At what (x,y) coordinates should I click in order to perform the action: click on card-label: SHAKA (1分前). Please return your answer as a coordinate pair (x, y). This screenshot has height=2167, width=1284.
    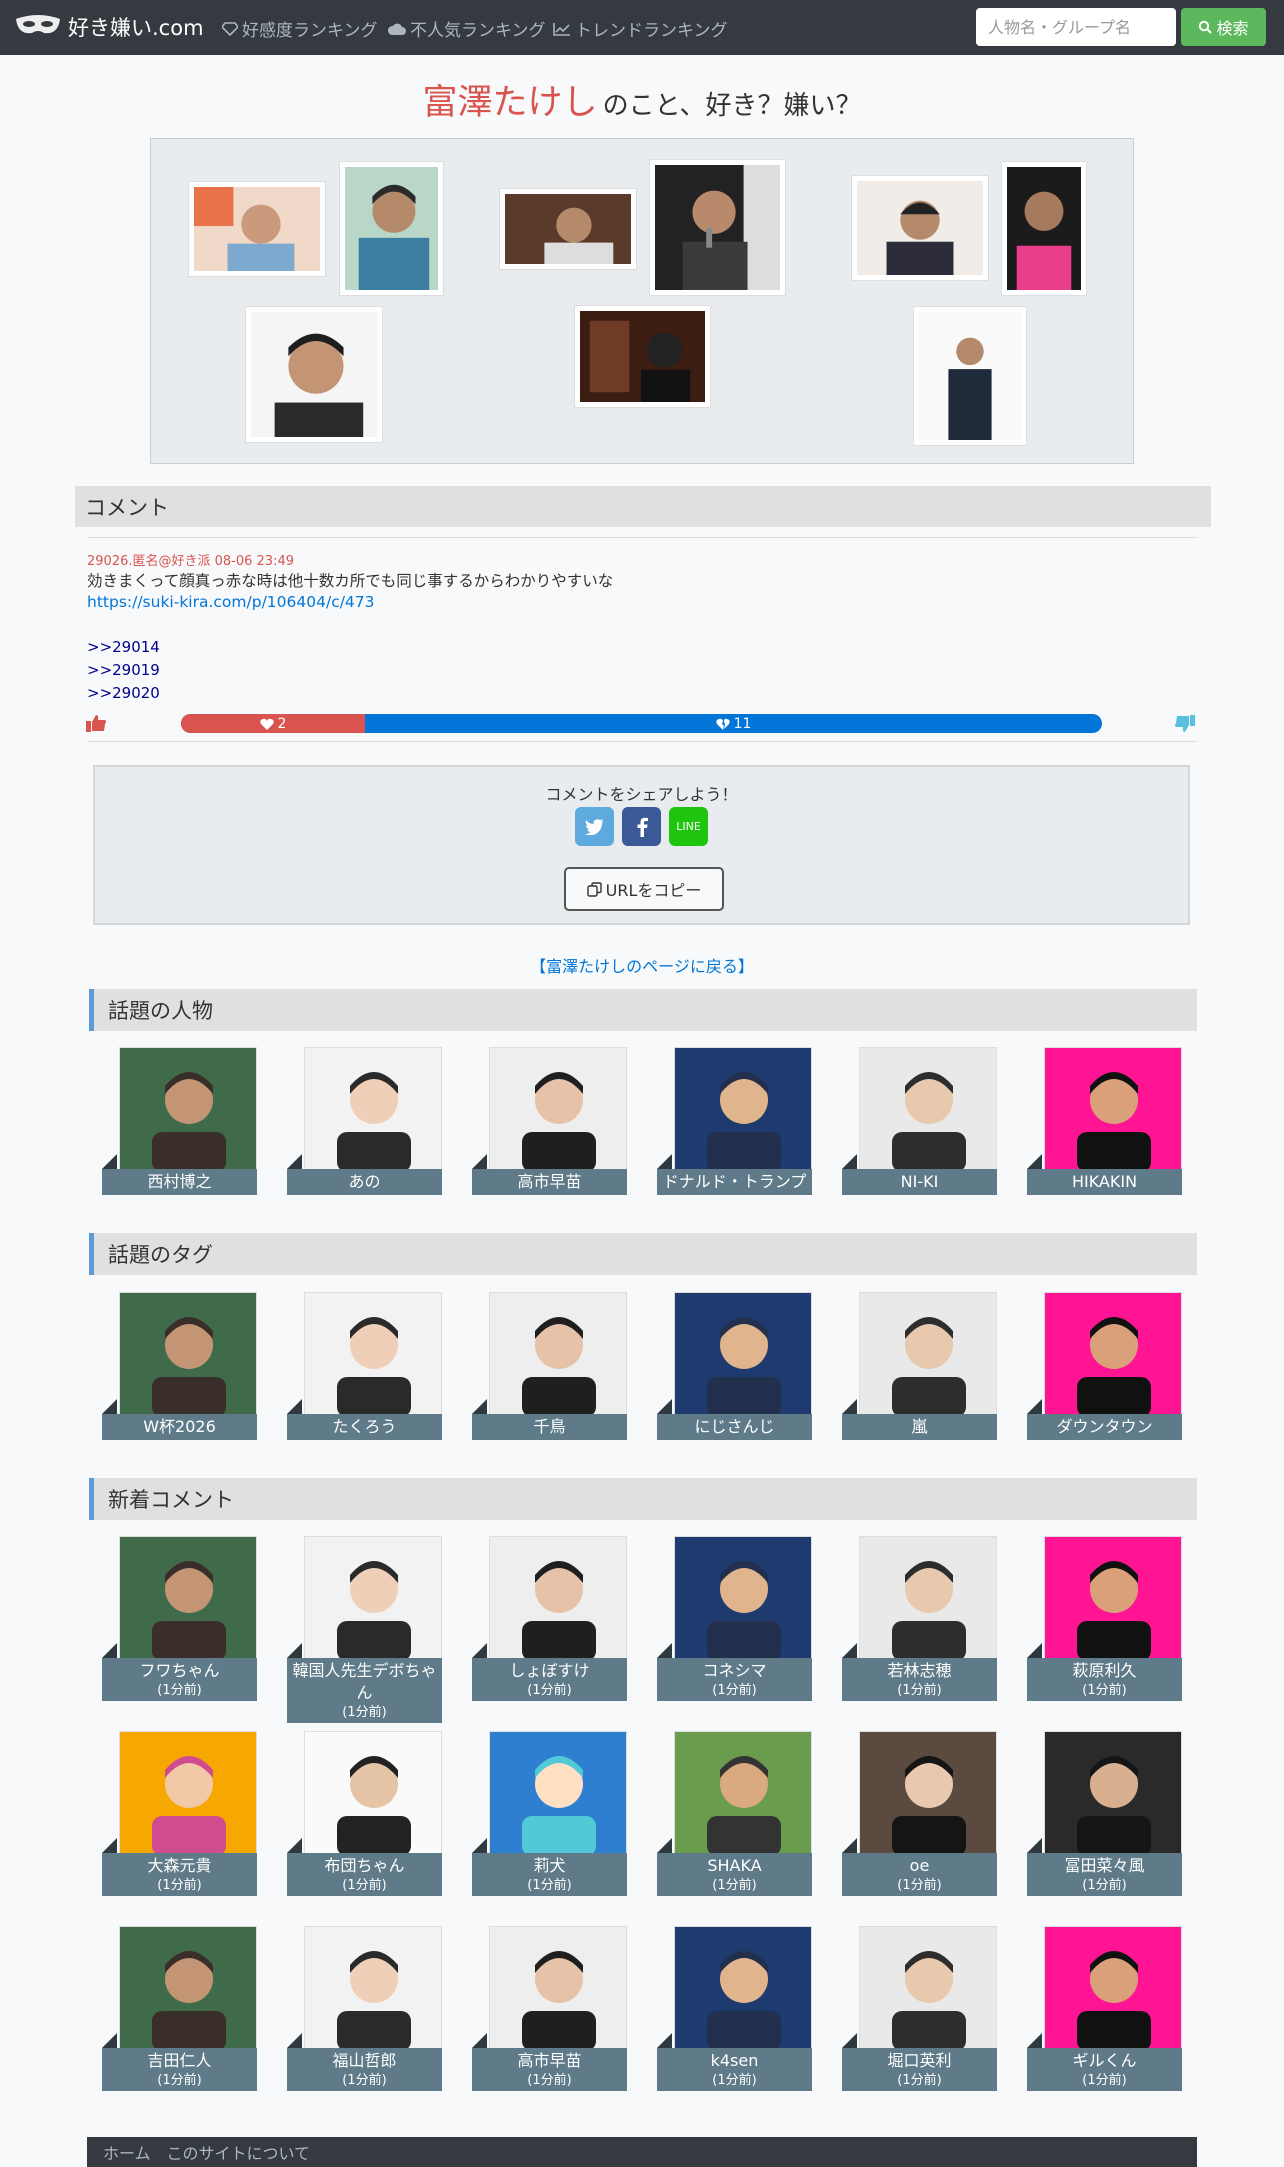
    Looking at the image, I should click on (734, 1874).